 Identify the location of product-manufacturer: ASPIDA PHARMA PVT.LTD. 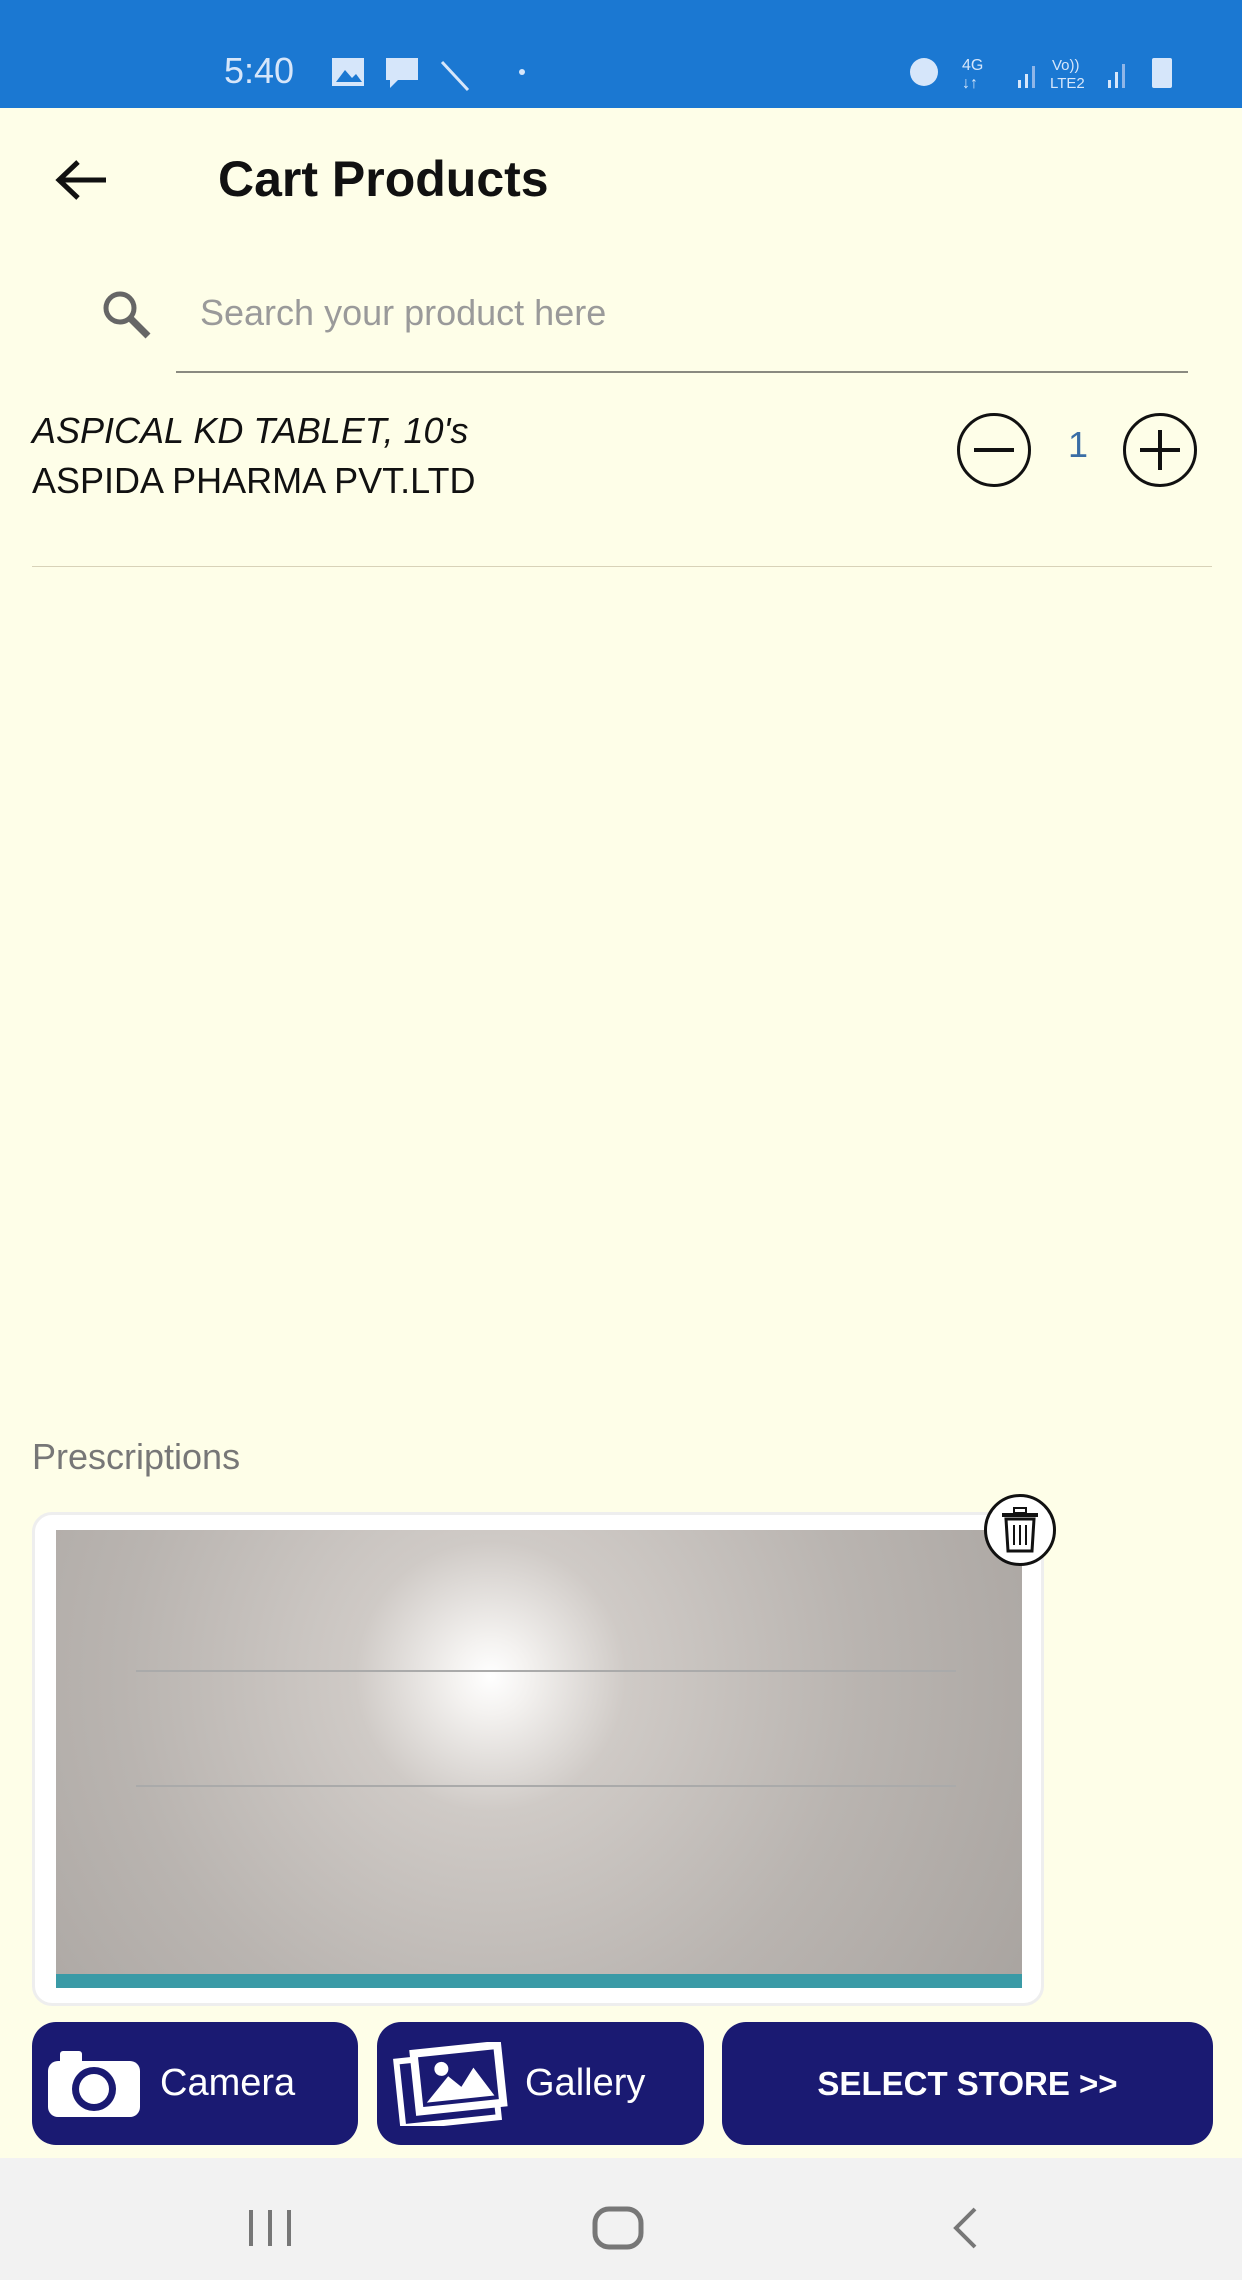
(254, 480).